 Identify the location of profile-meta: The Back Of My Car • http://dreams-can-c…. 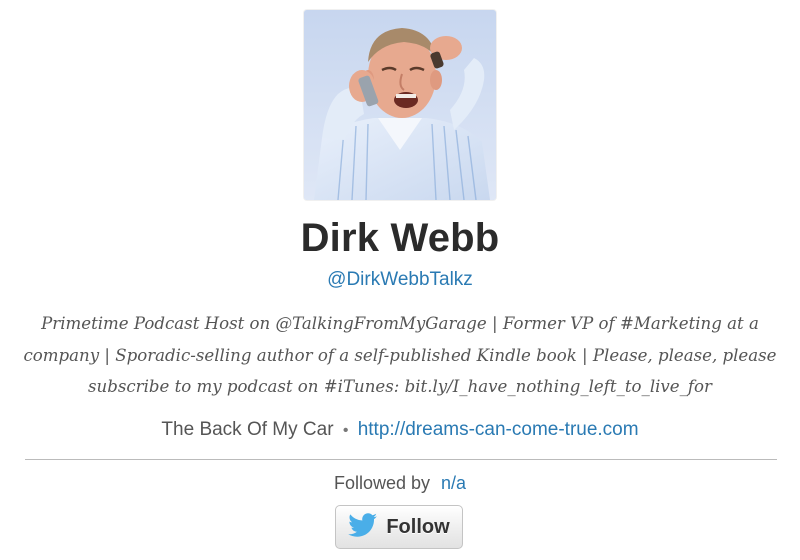
(400, 430).